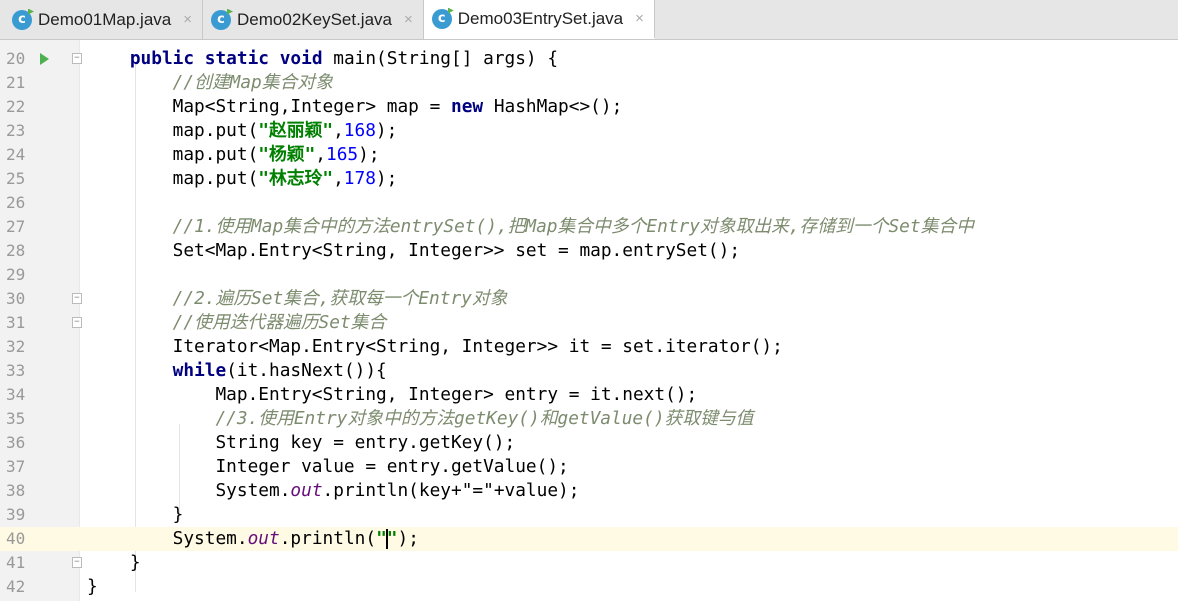 Image resolution: width=1178 pixels, height=601 pixels. Describe the element at coordinates (210, 83) in the screenshot. I see `code-text: //创建Map集合对象` at that location.